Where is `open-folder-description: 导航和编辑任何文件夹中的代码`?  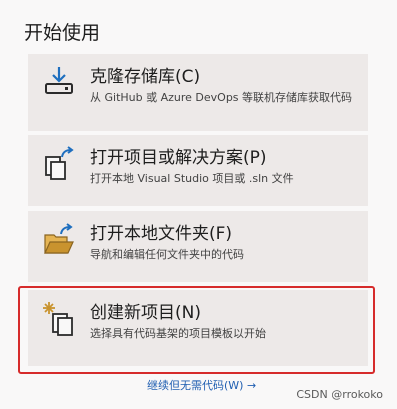 open-folder-description: 导航和编辑任何文件夹中的代码 is located at coordinates (167, 254).